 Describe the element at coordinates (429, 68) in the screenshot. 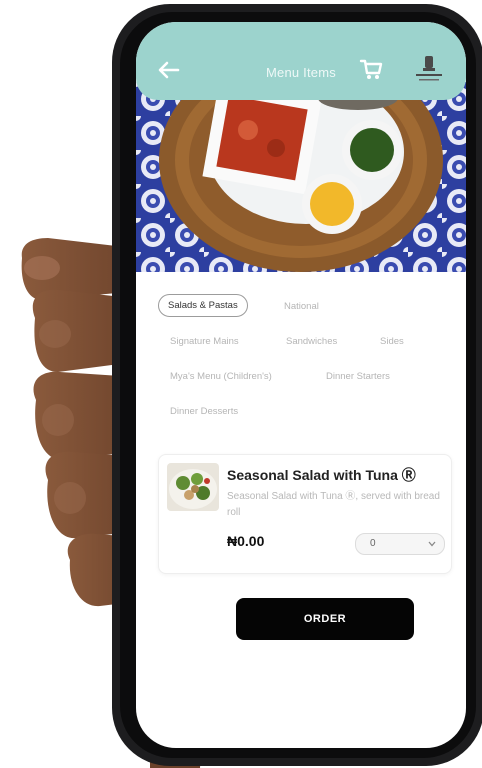

I see `restaurant-logo` at that location.